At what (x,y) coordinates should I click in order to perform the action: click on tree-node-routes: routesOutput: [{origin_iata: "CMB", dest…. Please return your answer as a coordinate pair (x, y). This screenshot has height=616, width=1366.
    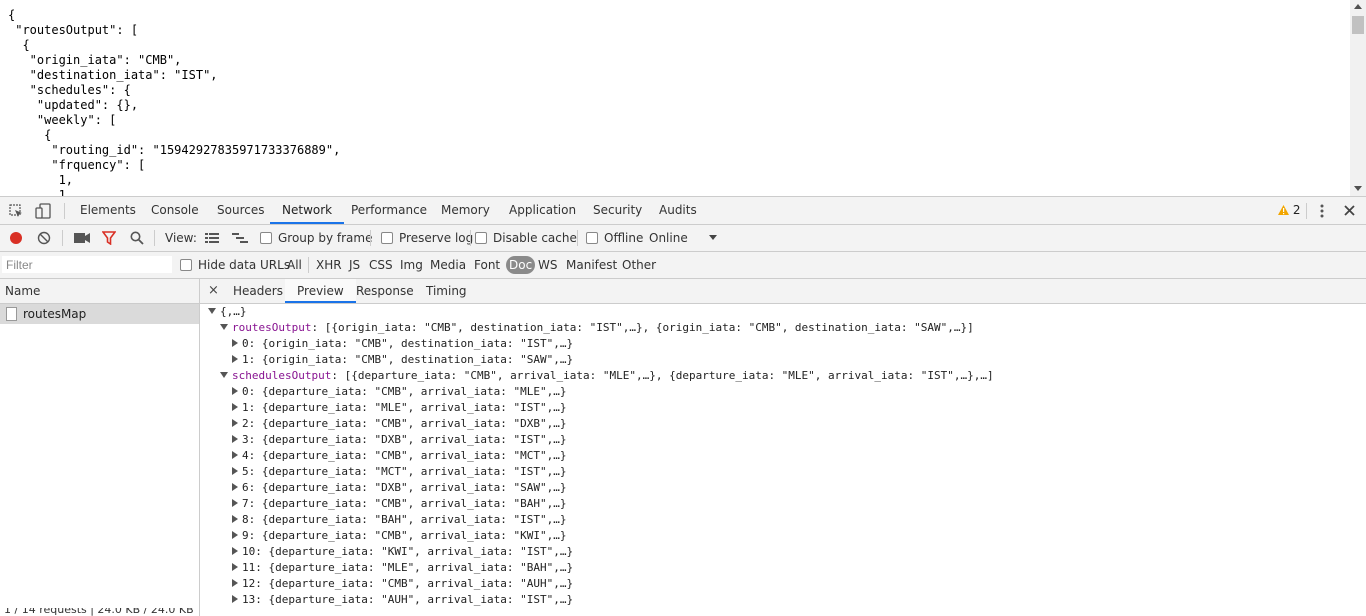
    Looking at the image, I should click on (597, 328).